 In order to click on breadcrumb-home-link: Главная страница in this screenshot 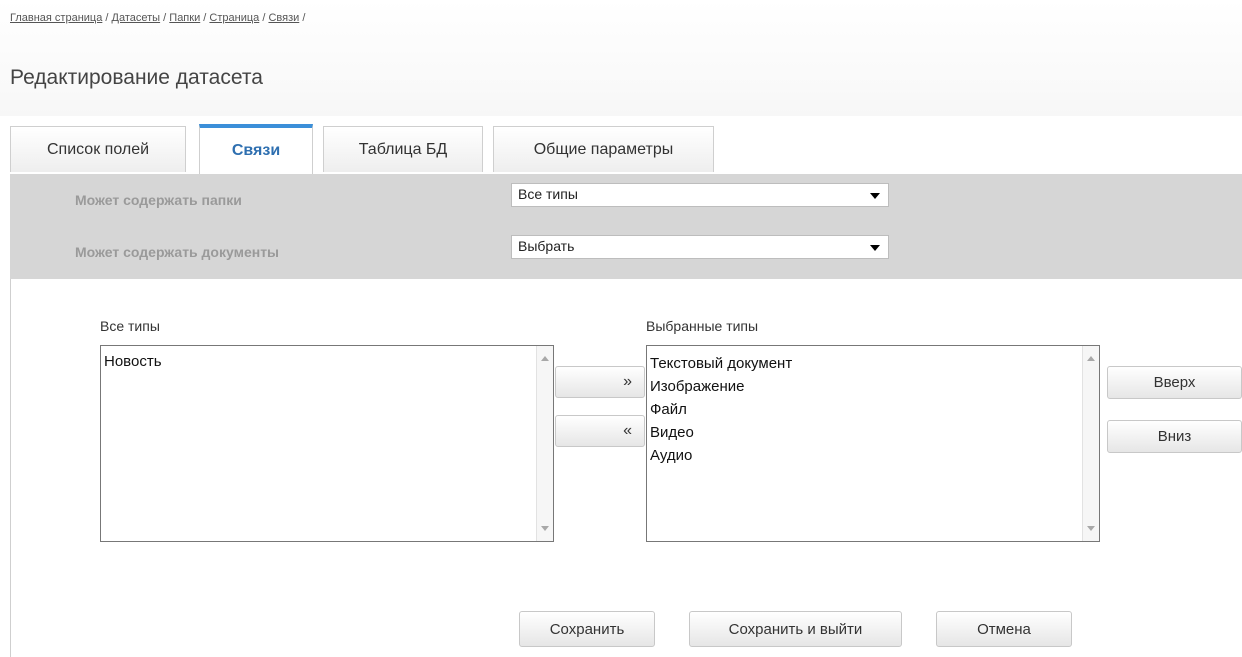, I will do `click(56, 18)`.